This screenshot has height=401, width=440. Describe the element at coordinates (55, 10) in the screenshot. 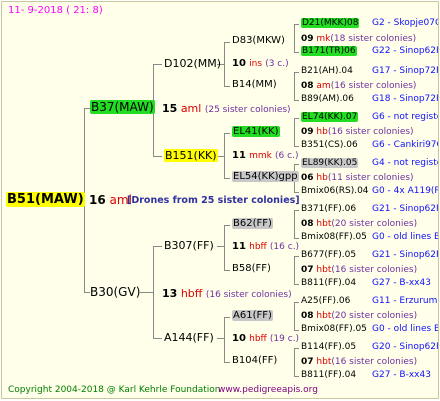

I see `date-stamp: 11- 9-2018 ( 21: 8)` at that location.